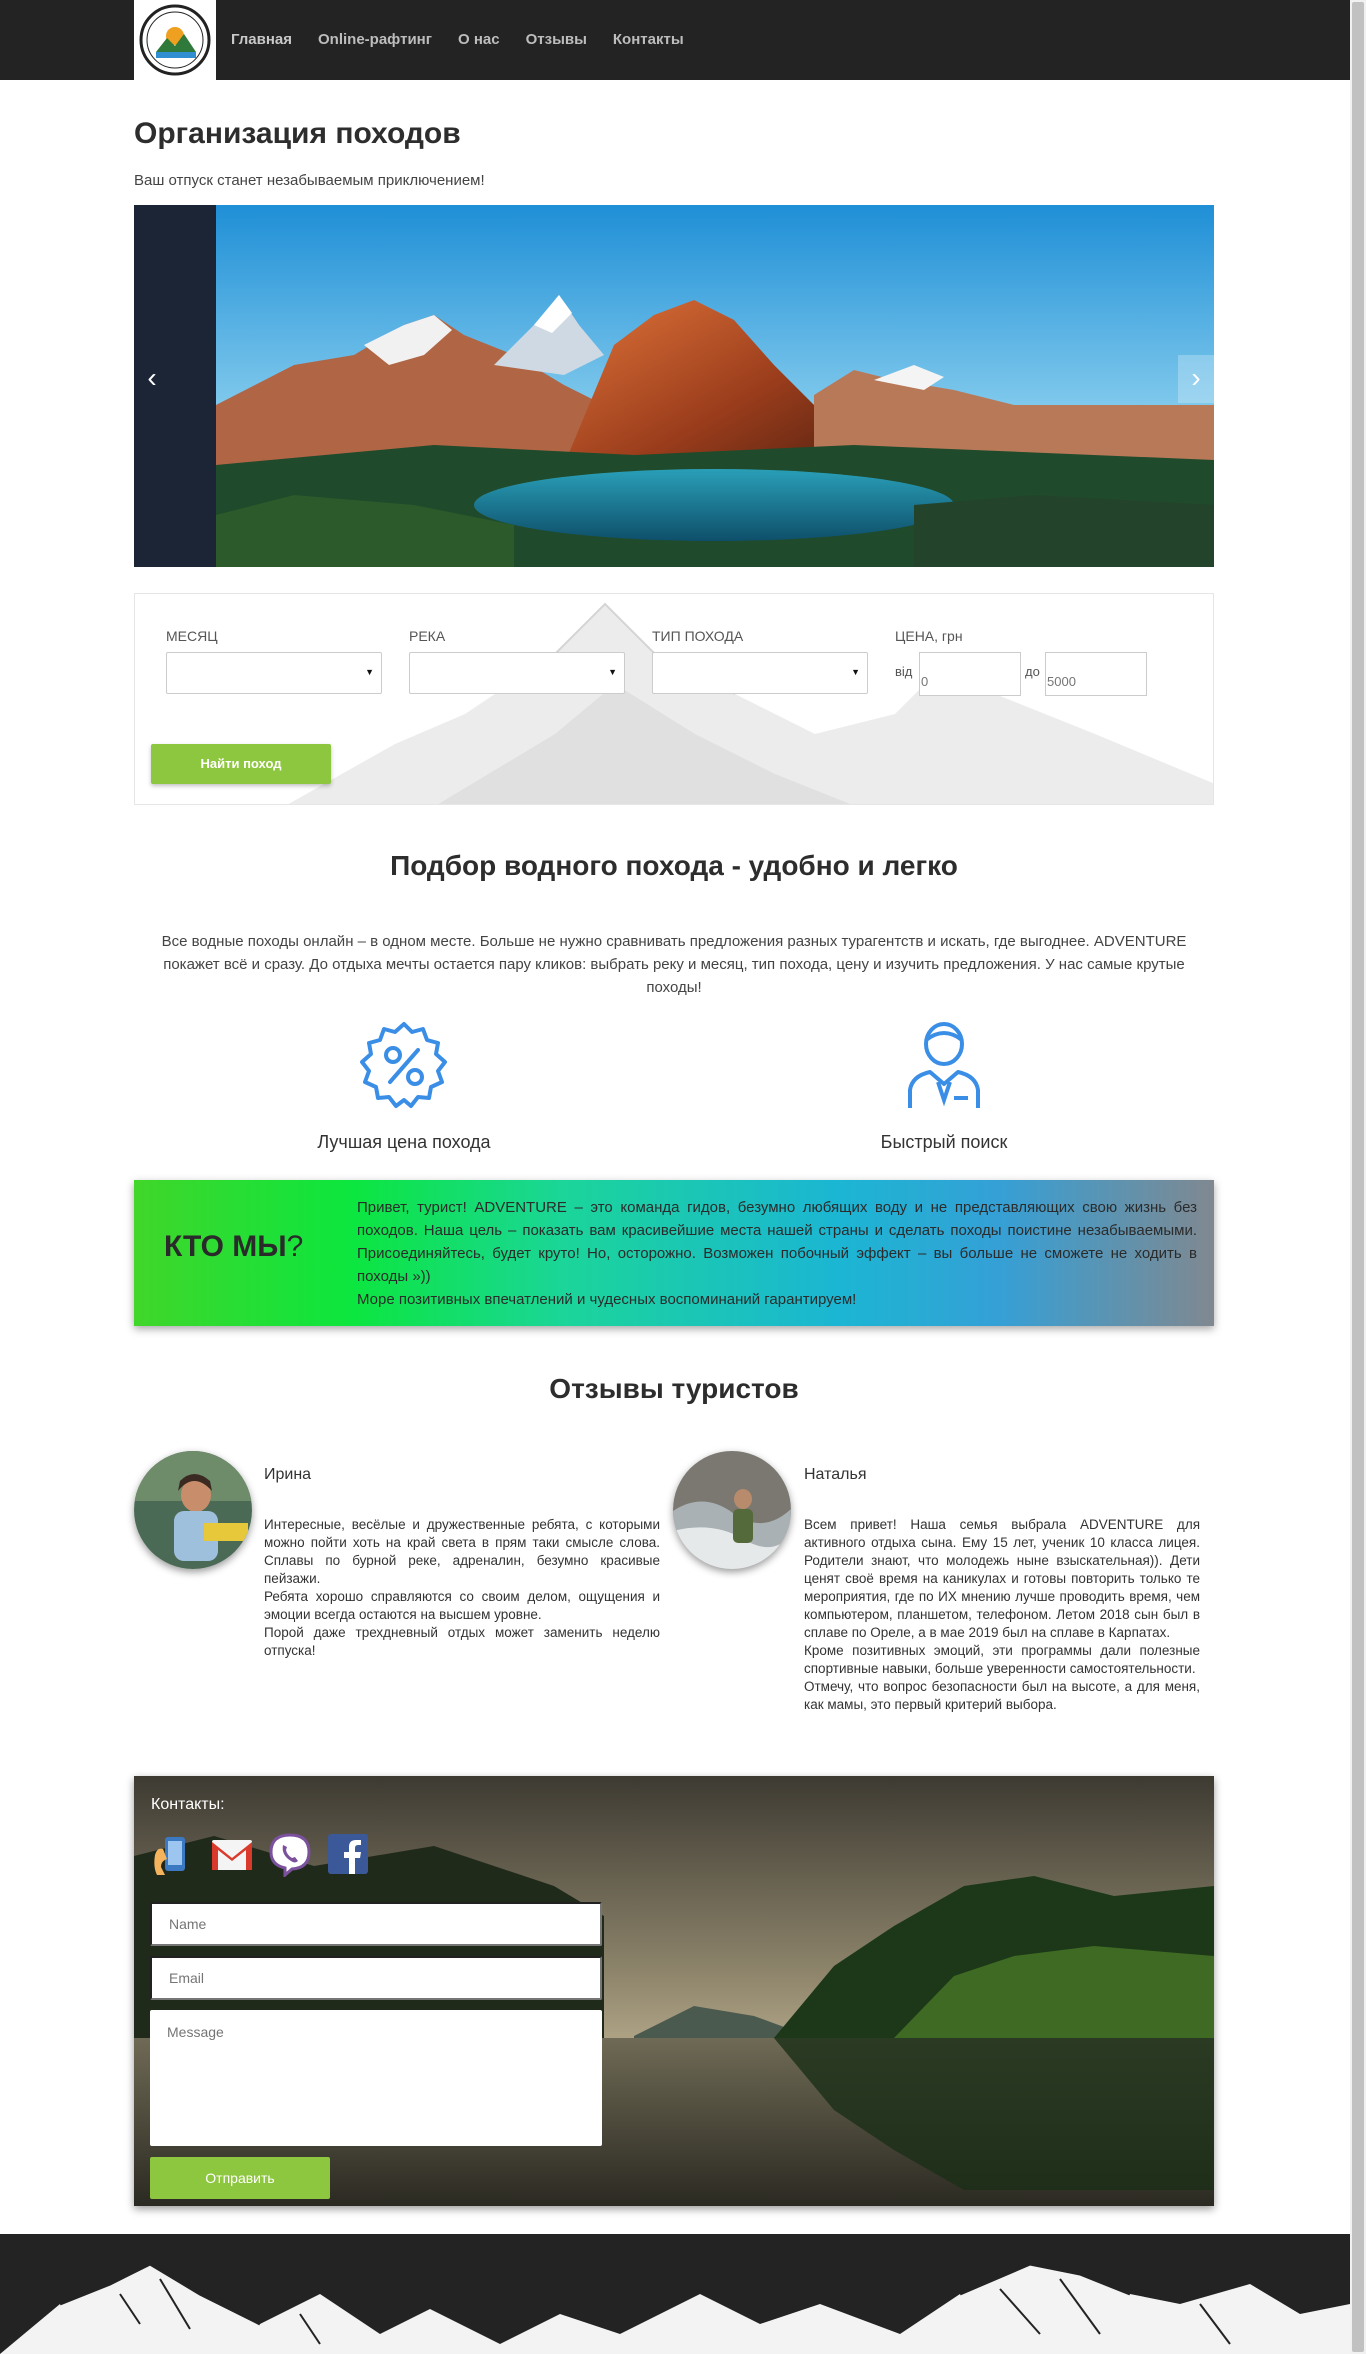 The width and height of the screenshot is (1366, 2354). Describe the element at coordinates (556, 40) in the screenshot. I see `nav-item-reviews: Отзывы` at that location.